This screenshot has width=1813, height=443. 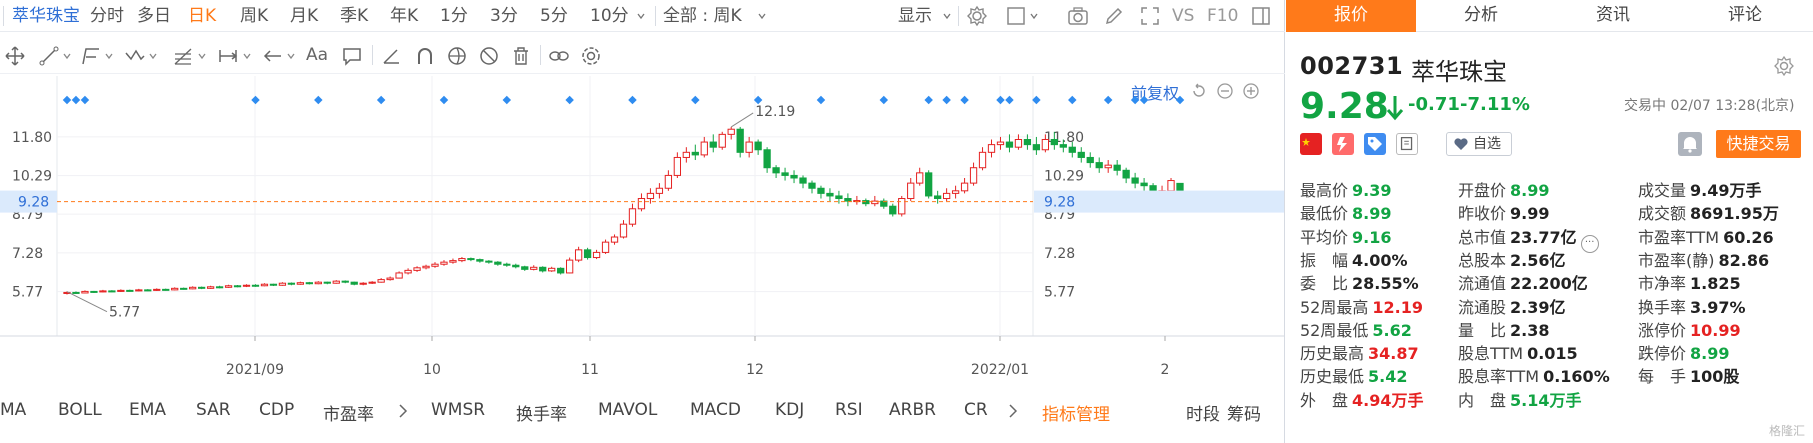 What do you see at coordinates (91, 56) in the screenshot?
I see `channel-tool-icon` at bounding box center [91, 56].